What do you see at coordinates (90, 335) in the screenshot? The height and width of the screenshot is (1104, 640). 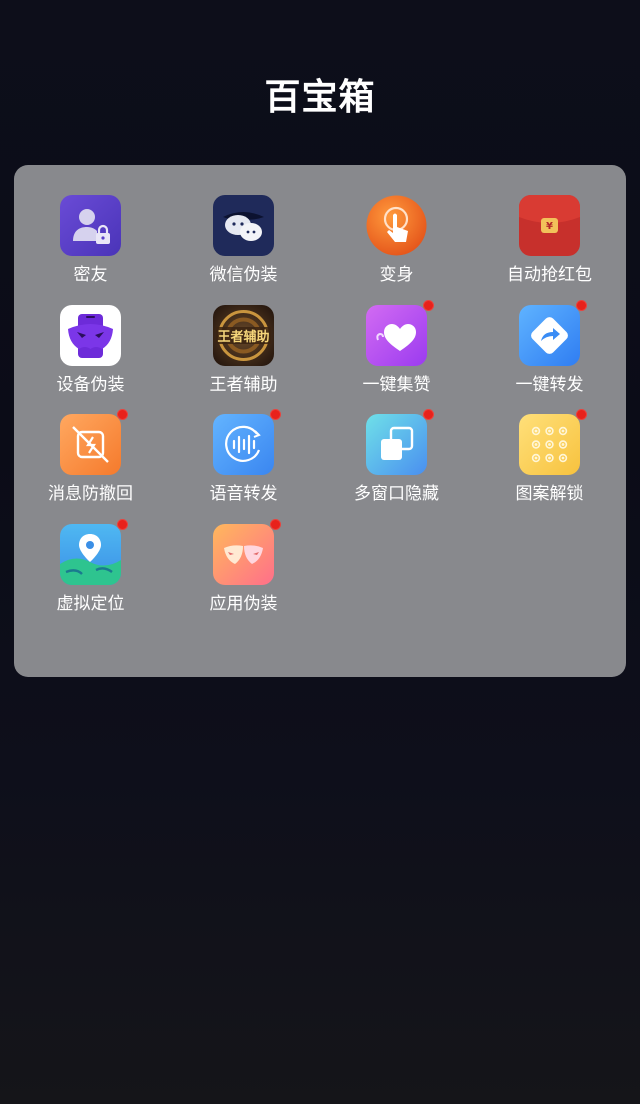 I see `mask-phone-icon` at bounding box center [90, 335].